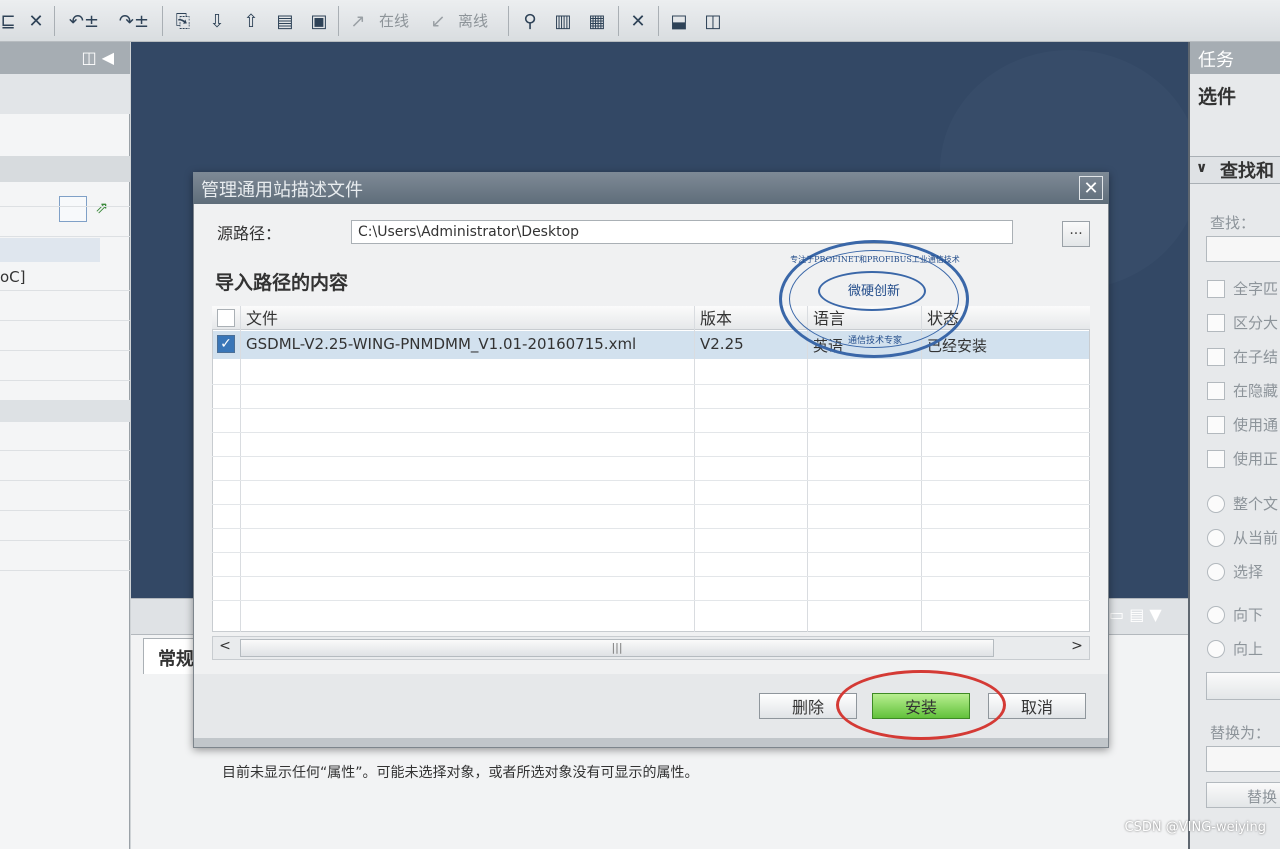  What do you see at coordinates (1216, 425) in the screenshot?
I see `wildcards-checkbox` at bounding box center [1216, 425].